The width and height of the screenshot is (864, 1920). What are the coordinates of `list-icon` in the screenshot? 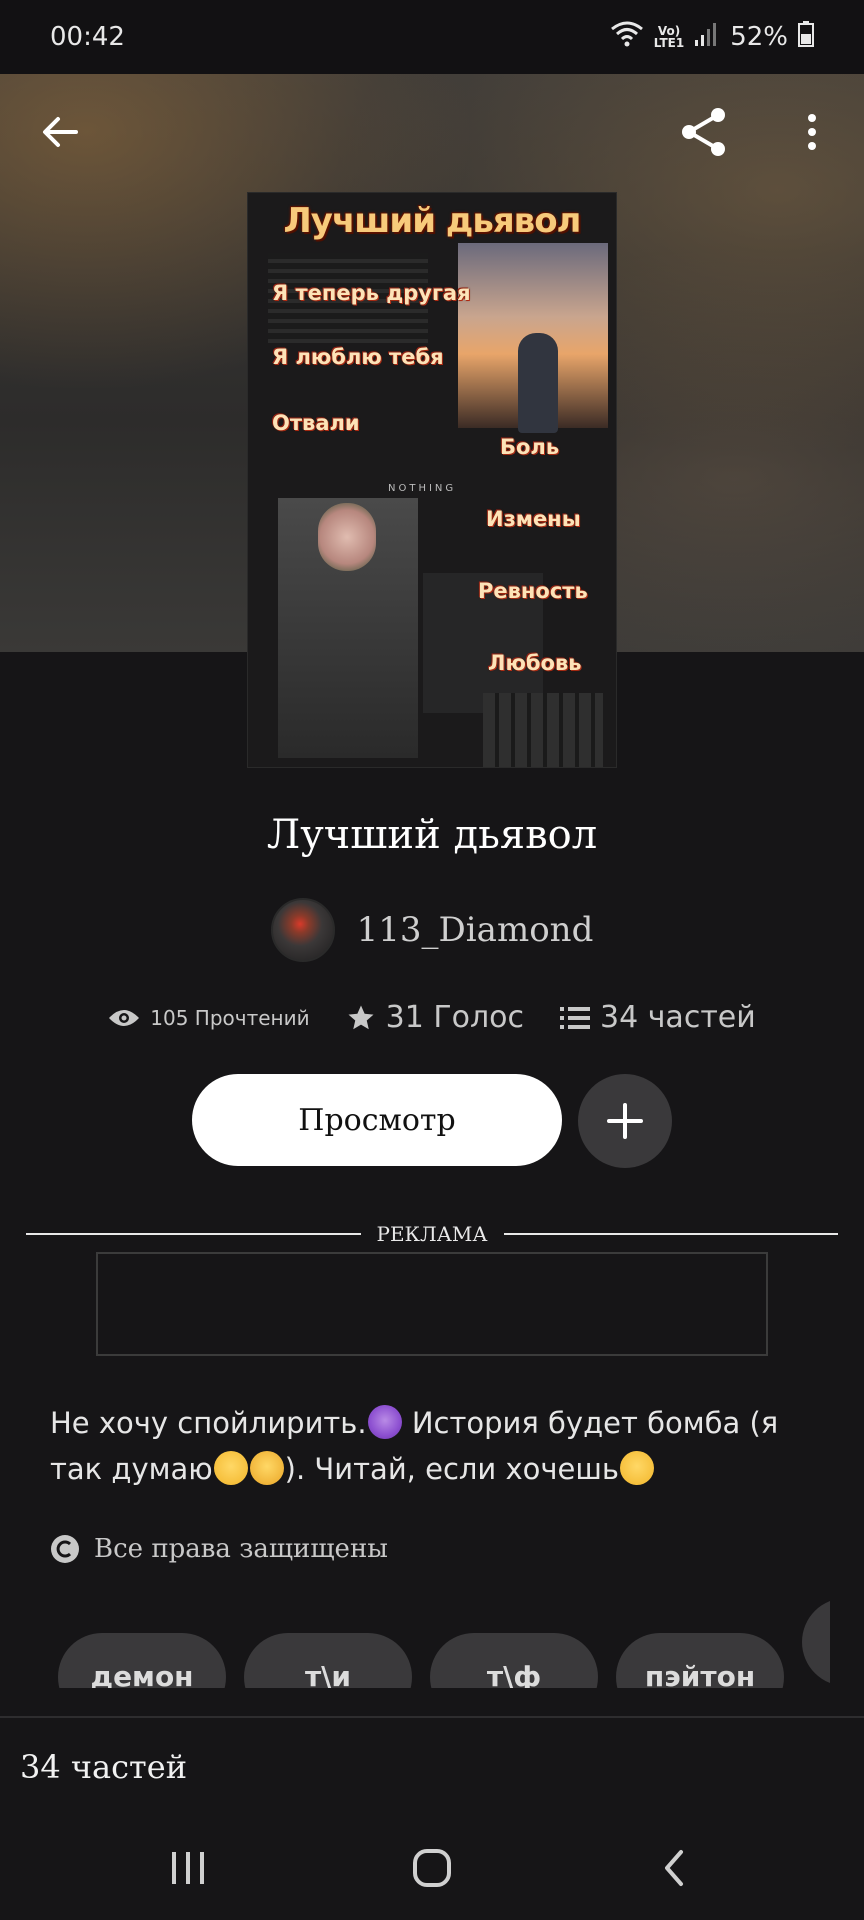 It's located at (575, 1017).